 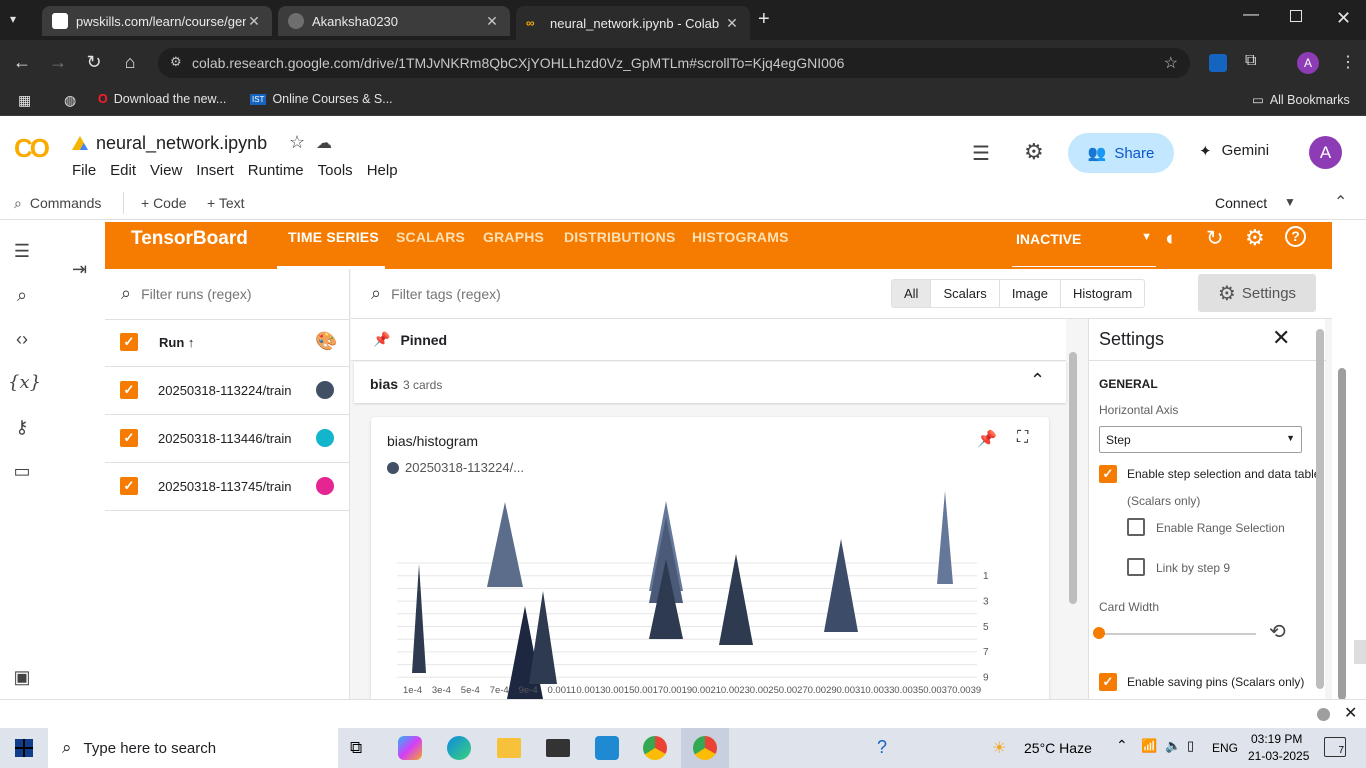 I want to click on menu-view: View, so click(x=166, y=170).